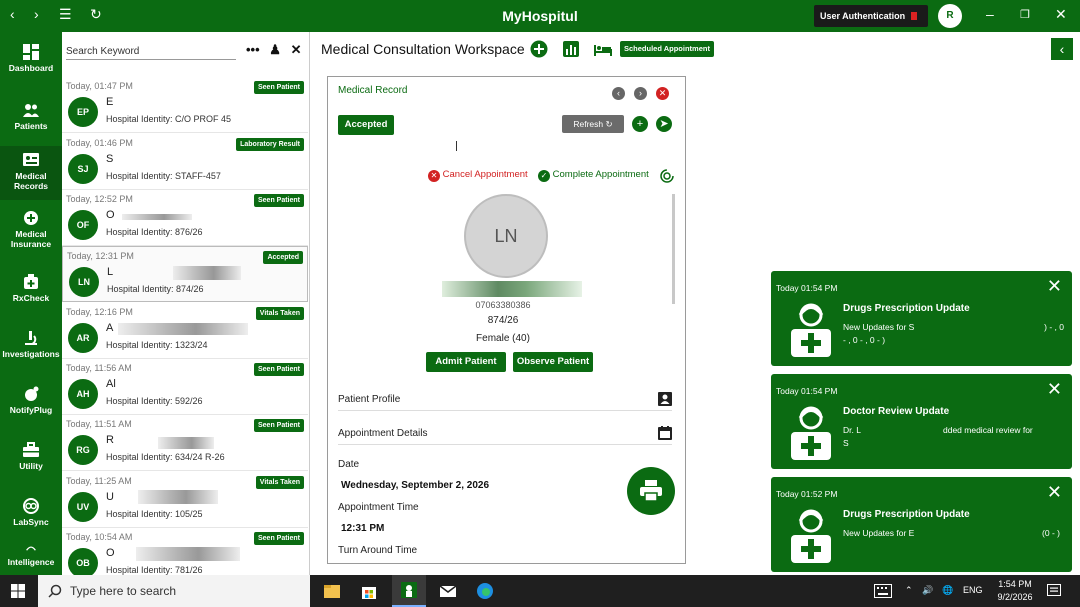 This screenshot has width=1080, height=607. What do you see at coordinates (31, 338) in the screenshot?
I see `microscope-icon` at bounding box center [31, 338].